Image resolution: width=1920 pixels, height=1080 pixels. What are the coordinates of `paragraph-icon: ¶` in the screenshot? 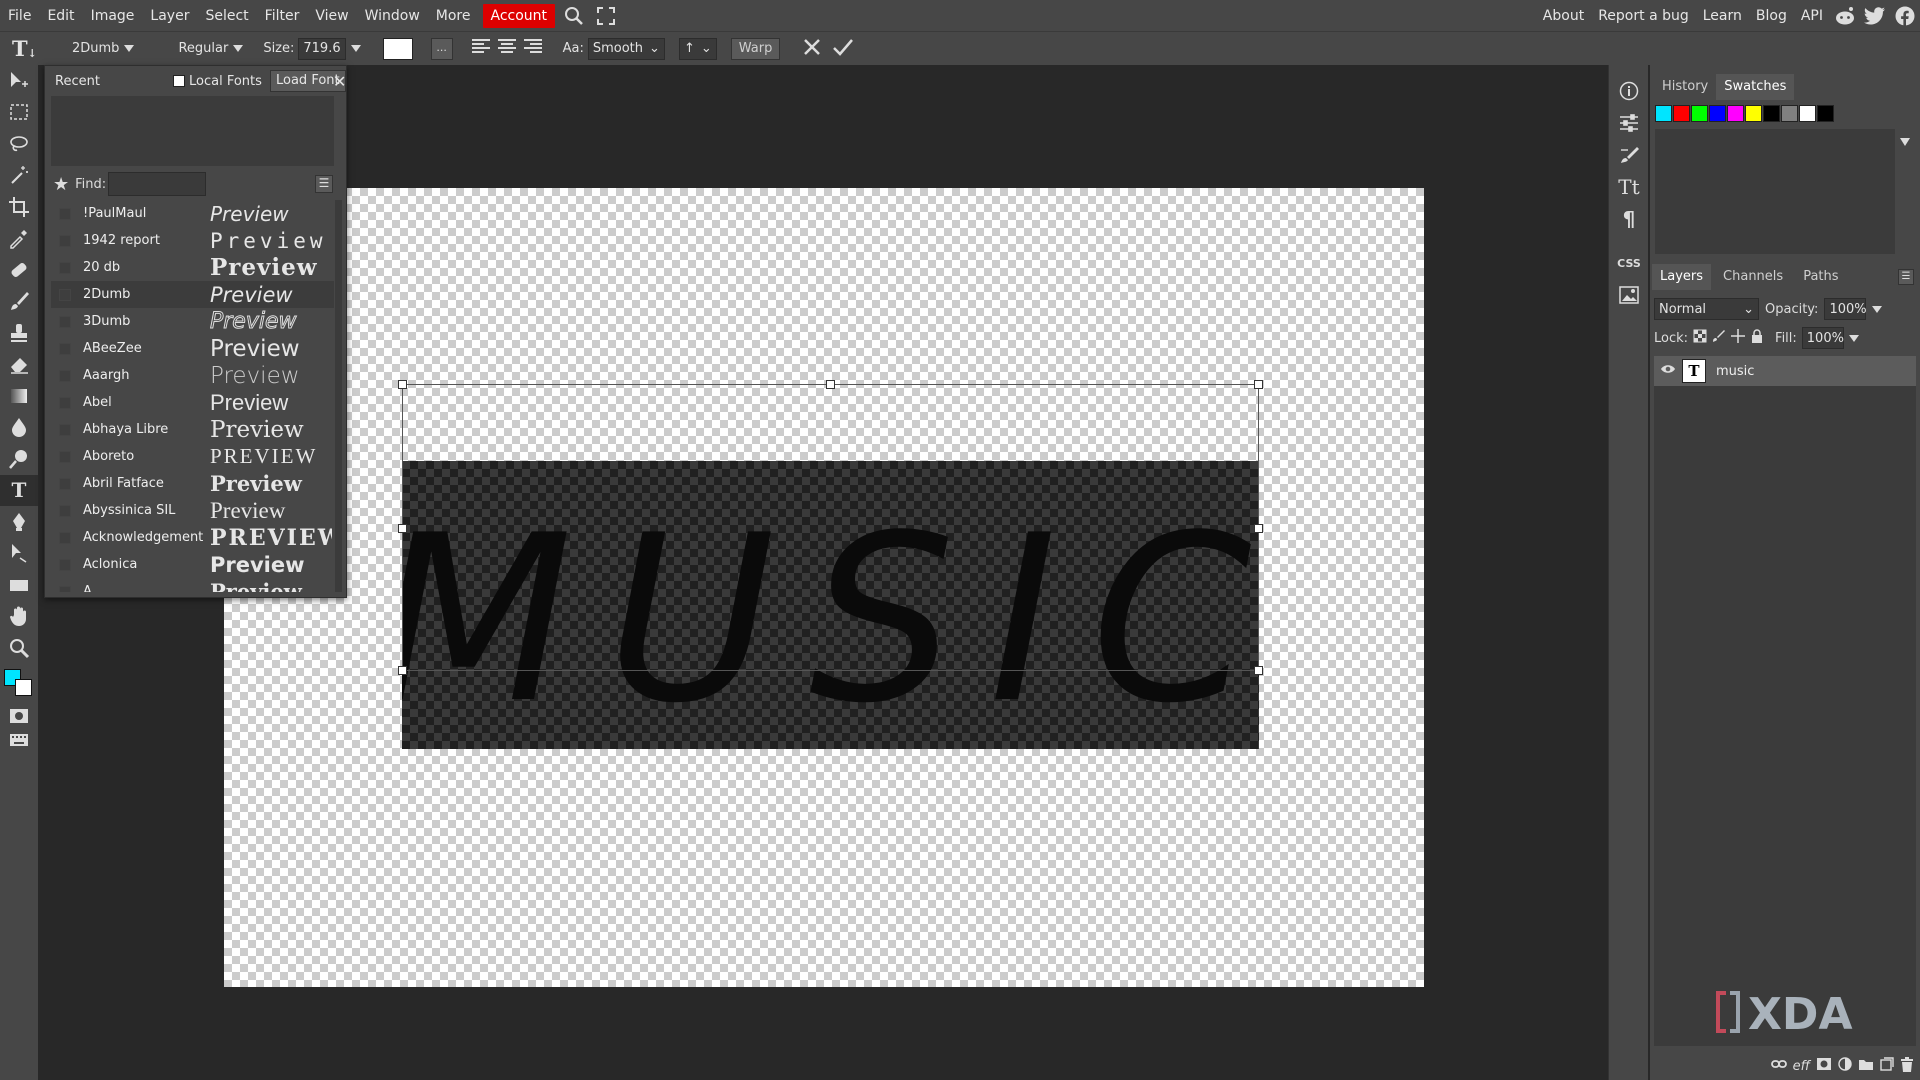 It's located at (1629, 219).